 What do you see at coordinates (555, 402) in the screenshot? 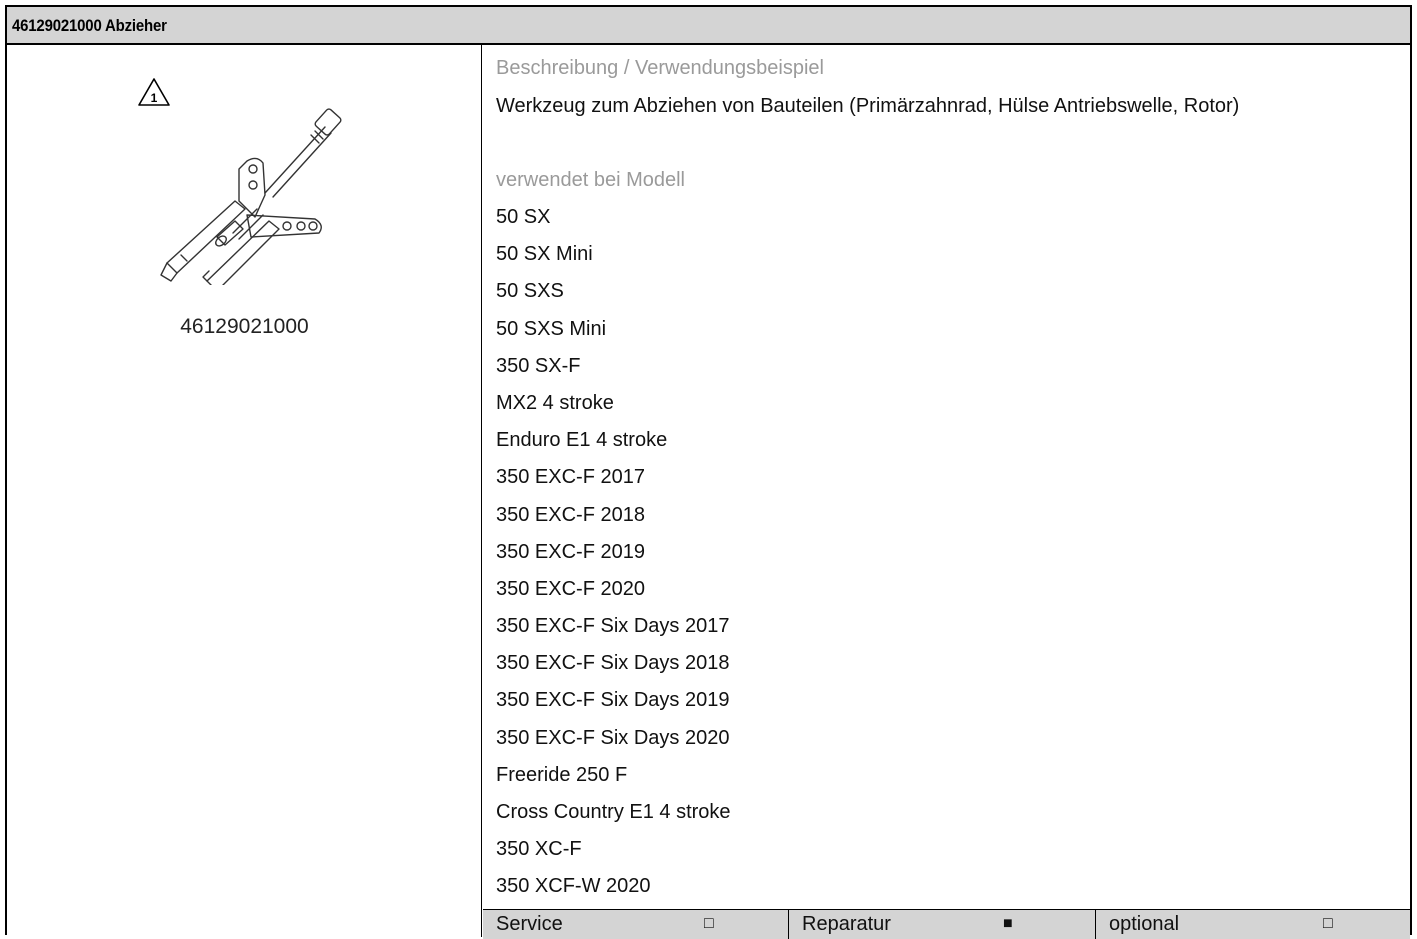
I see `model-item: MX2 4 stroke` at bounding box center [555, 402].